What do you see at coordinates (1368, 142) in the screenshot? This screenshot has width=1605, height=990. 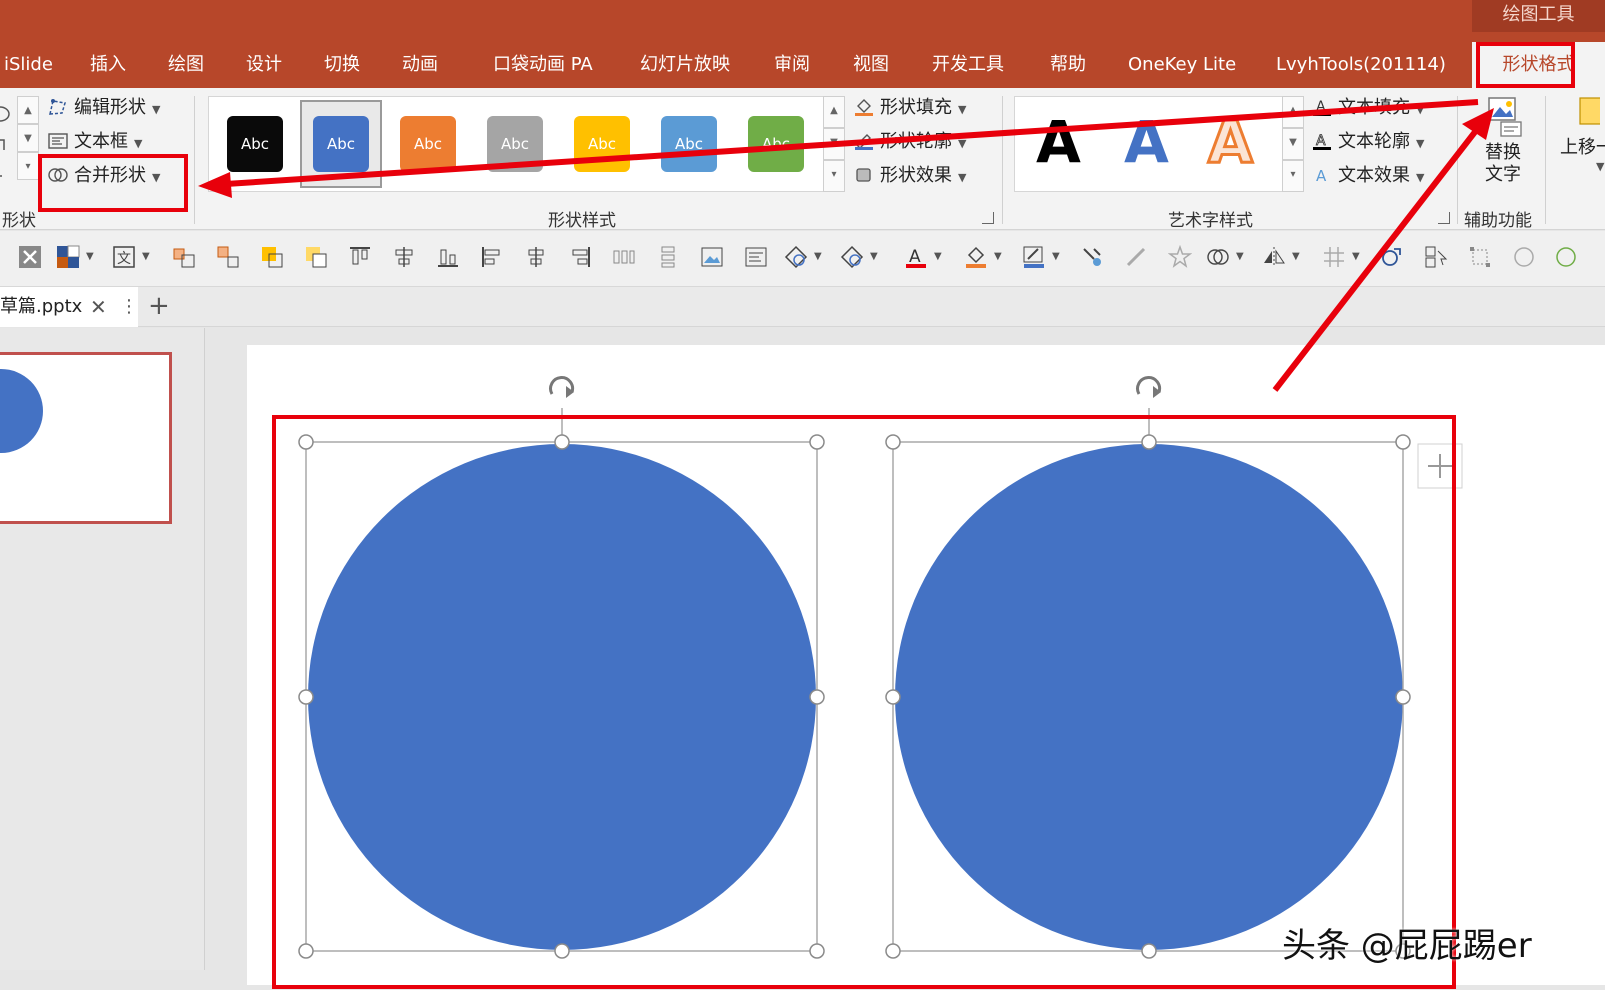 I see `text-outline-button: A 文本轮廓 ▼` at bounding box center [1368, 142].